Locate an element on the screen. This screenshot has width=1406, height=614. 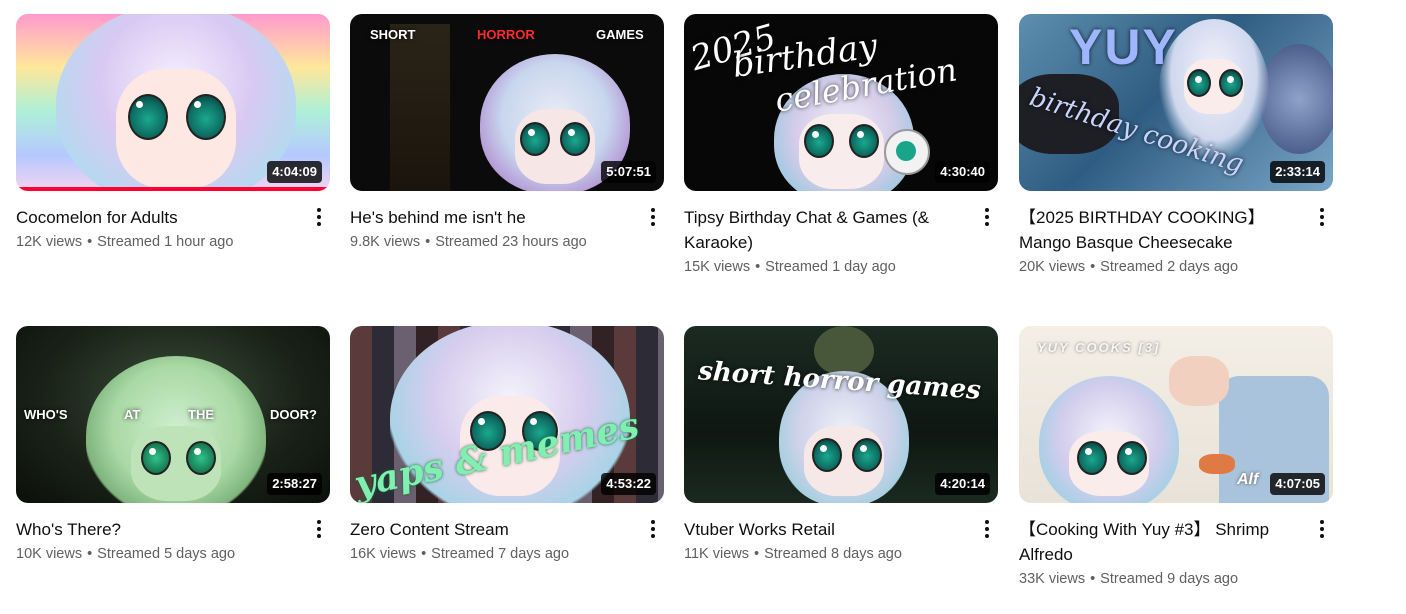
video-duration: 4:30:40 is located at coordinates (962, 172).